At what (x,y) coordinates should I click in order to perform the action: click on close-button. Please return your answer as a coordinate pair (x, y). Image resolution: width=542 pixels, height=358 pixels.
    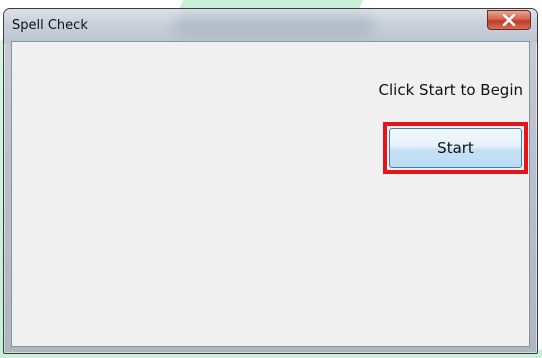
    Looking at the image, I should click on (509, 20).